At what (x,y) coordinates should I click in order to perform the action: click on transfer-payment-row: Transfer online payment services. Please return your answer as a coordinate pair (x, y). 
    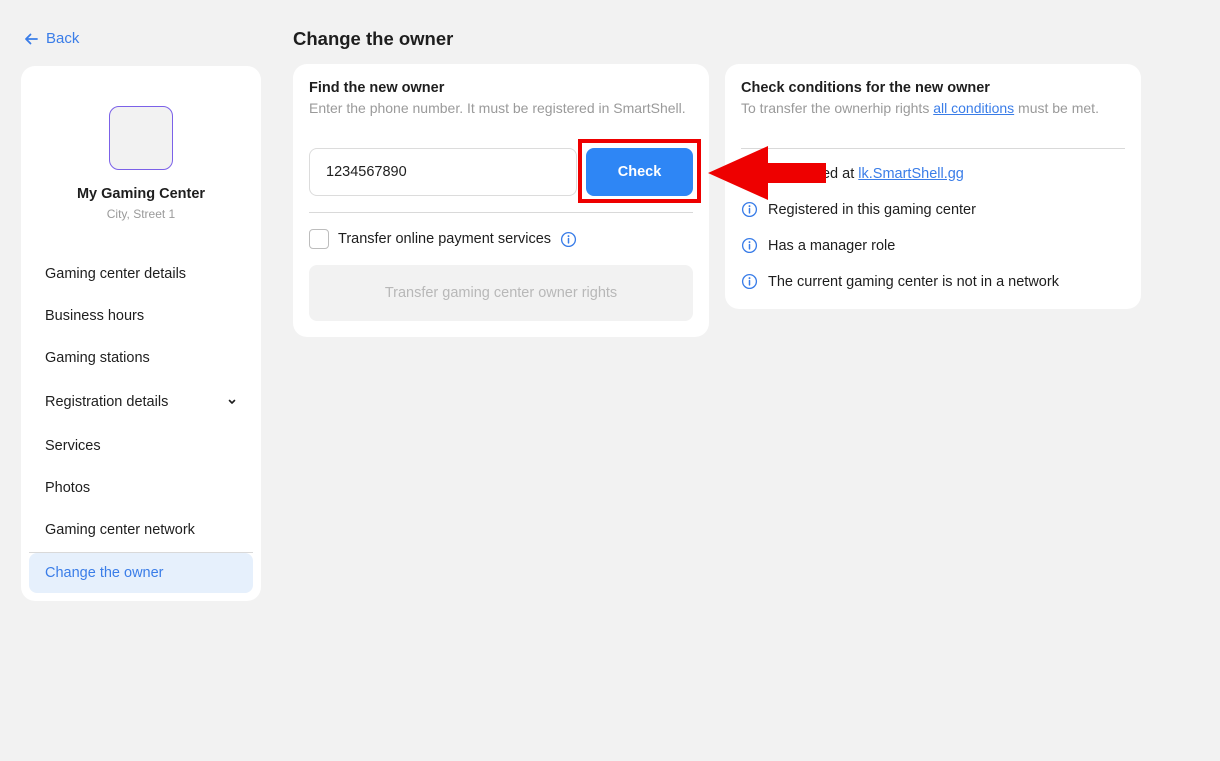
    Looking at the image, I should click on (443, 239).